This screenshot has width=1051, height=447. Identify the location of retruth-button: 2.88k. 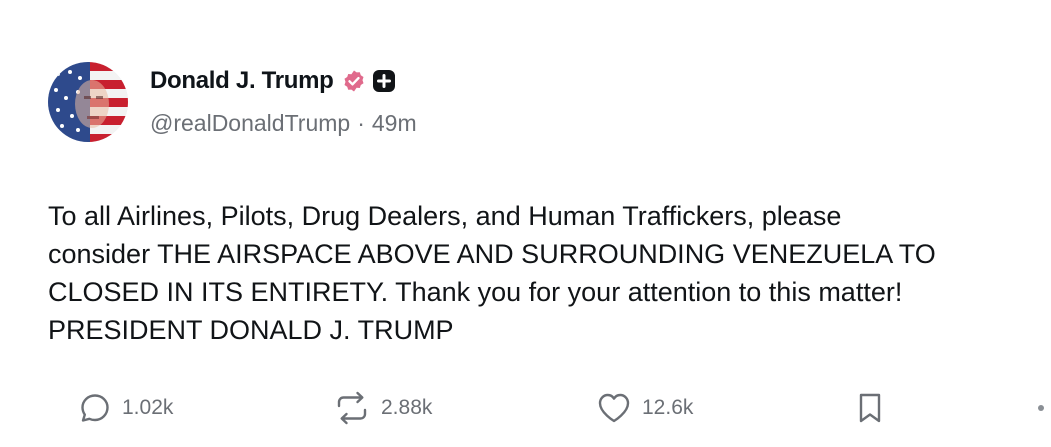
(382, 408).